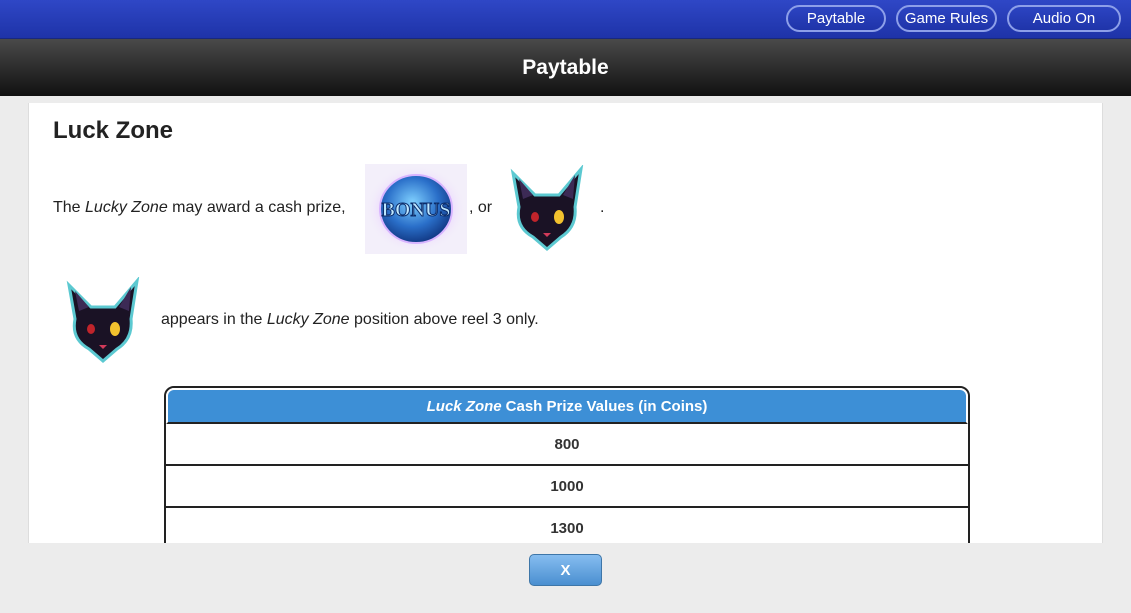 The image size is (1131, 613). I want to click on page-title: Paytable, so click(565, 67).